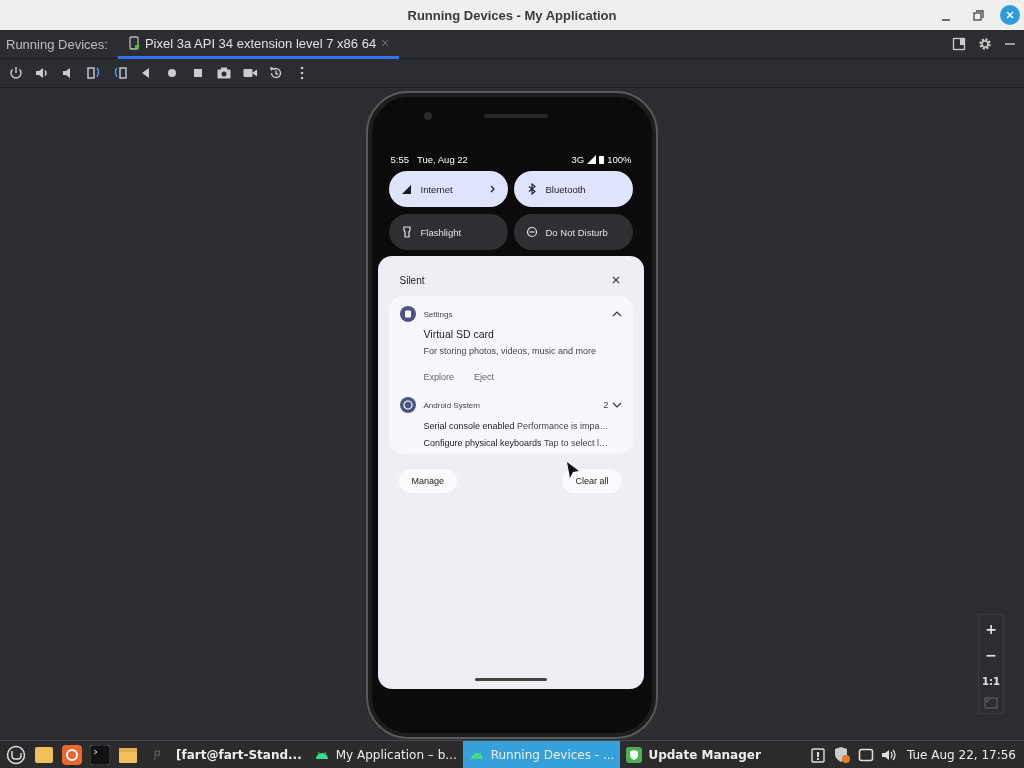 The height and width of the screenshot is (768, 1024). Describe the element at coordinates (438, 314) in the screenshot. I see `app-name: Settings` at that location.